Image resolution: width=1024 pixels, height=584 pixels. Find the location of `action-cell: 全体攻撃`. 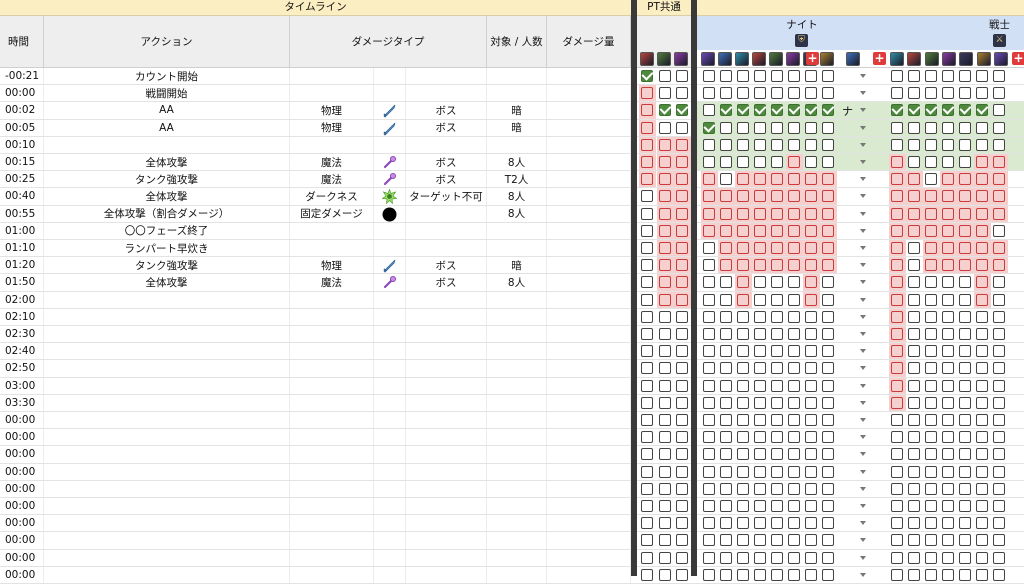

action-cell: 全体攻撃 is located at coordinates (167, 282).